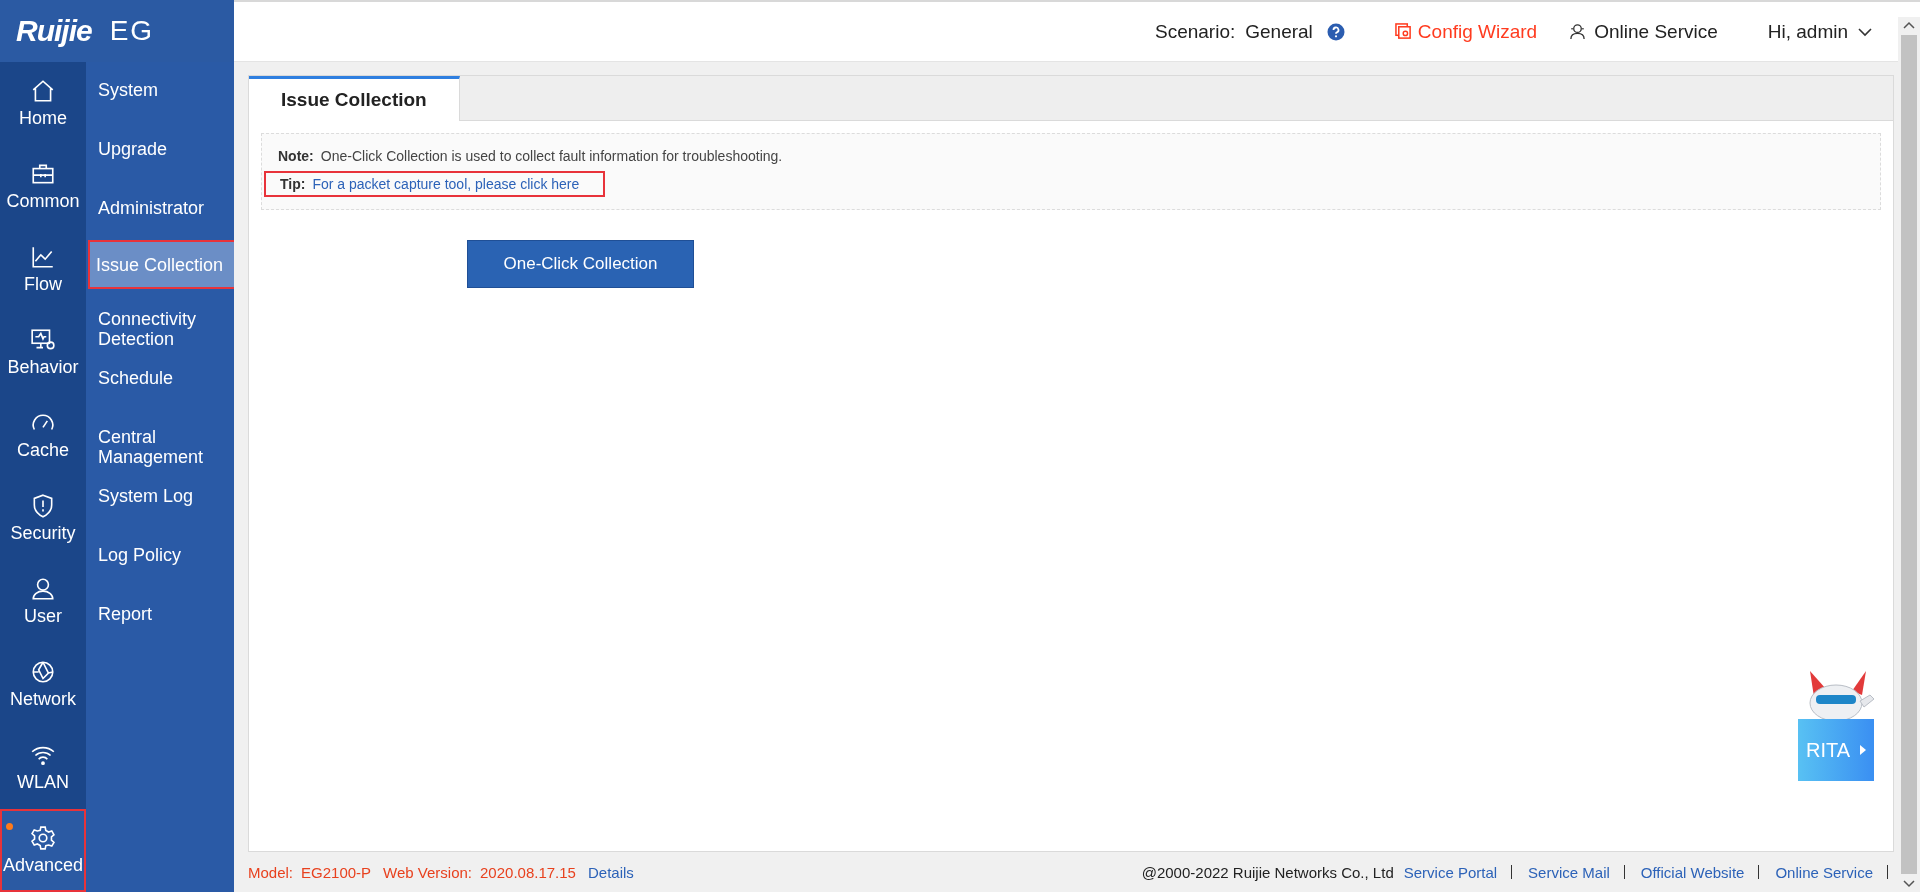  Describe the element at coordinates (1909, 454) in the screenshot. I see `scrollbar` at that location.